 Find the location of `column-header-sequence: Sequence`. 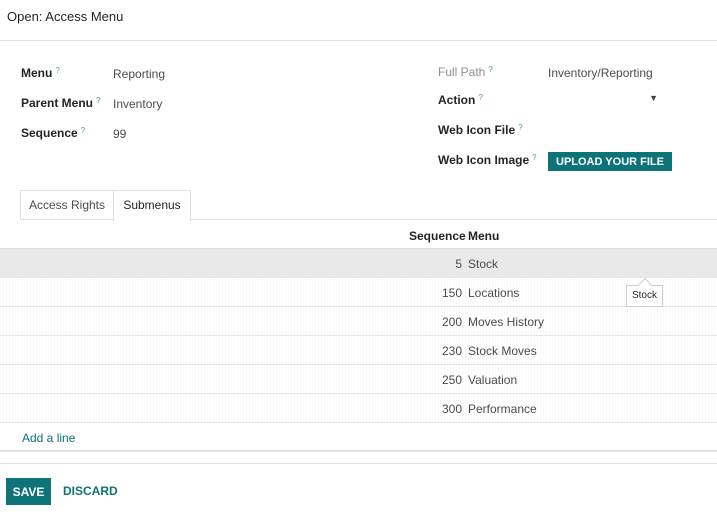

column-header-sequence: Sequence is located at coordinates (437, 236).